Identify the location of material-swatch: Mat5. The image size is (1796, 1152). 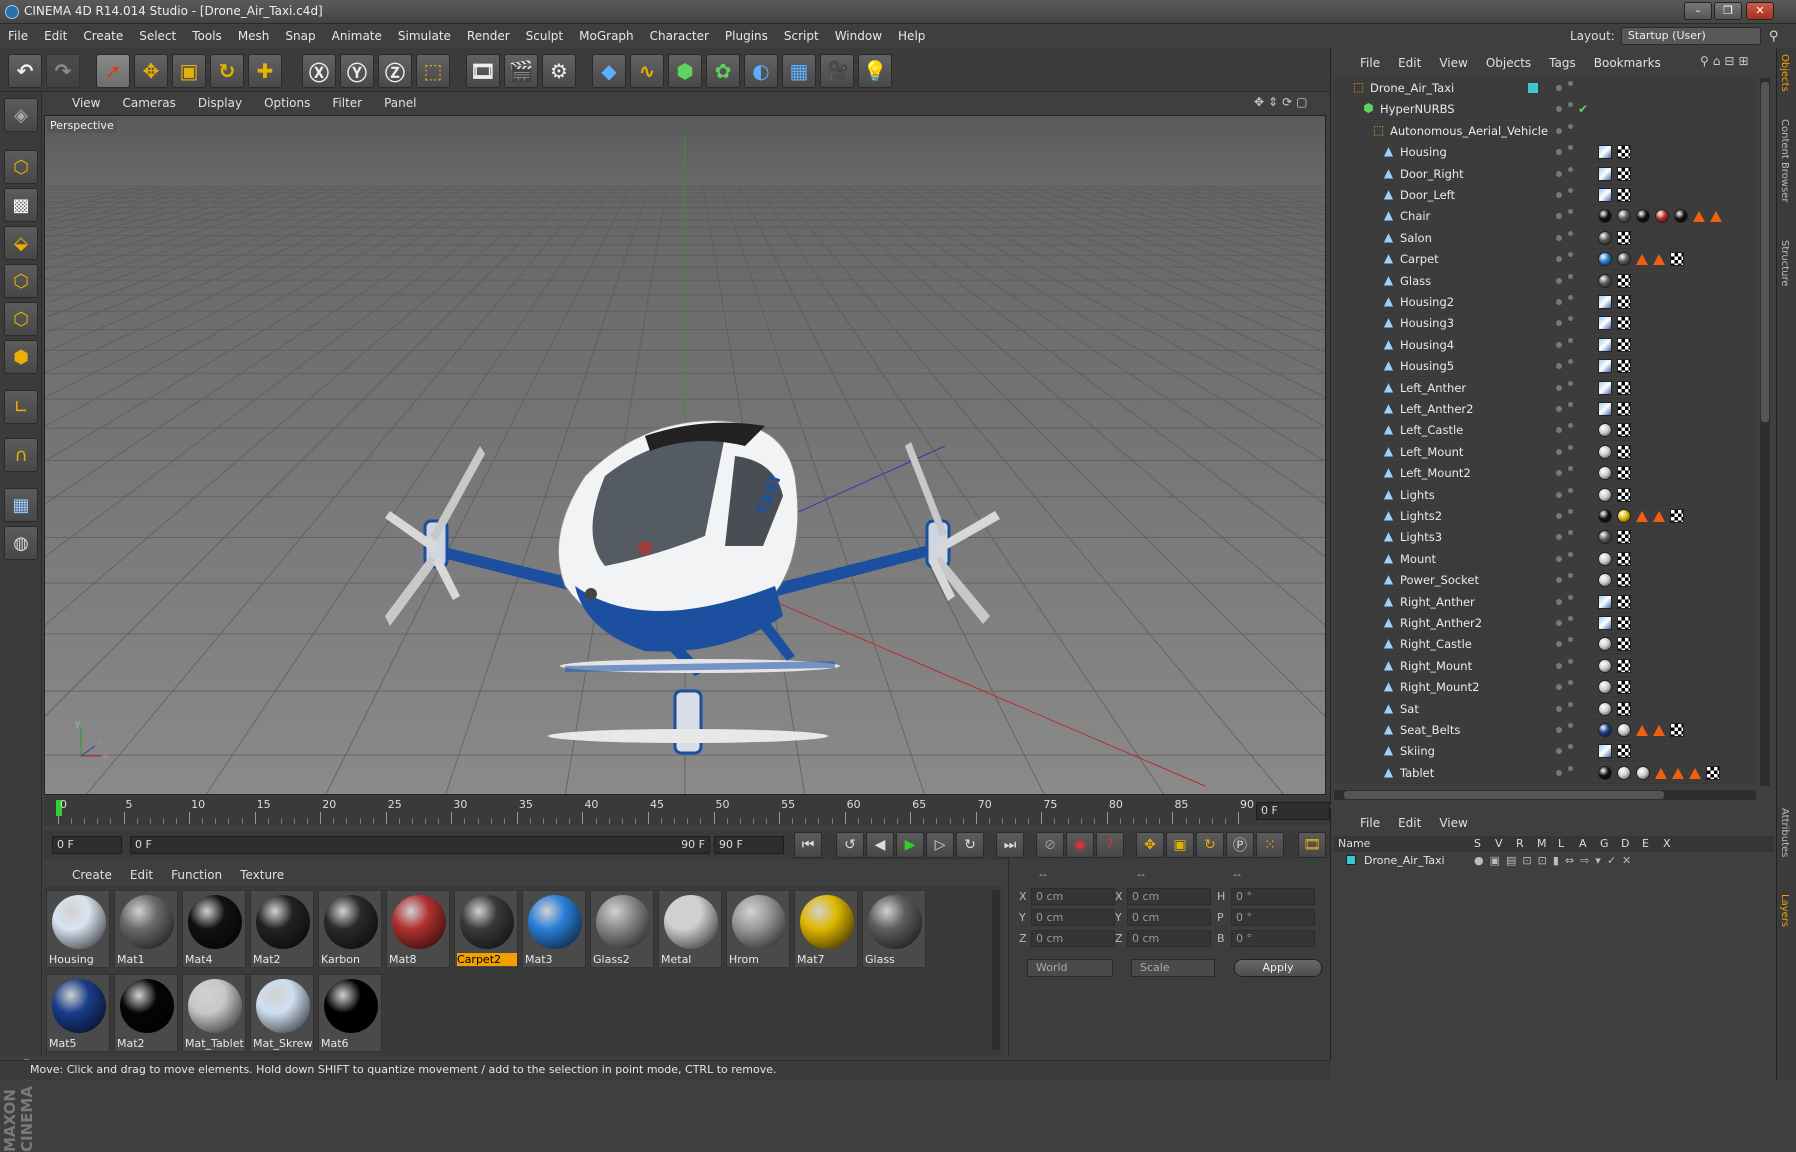
(78, 1013).